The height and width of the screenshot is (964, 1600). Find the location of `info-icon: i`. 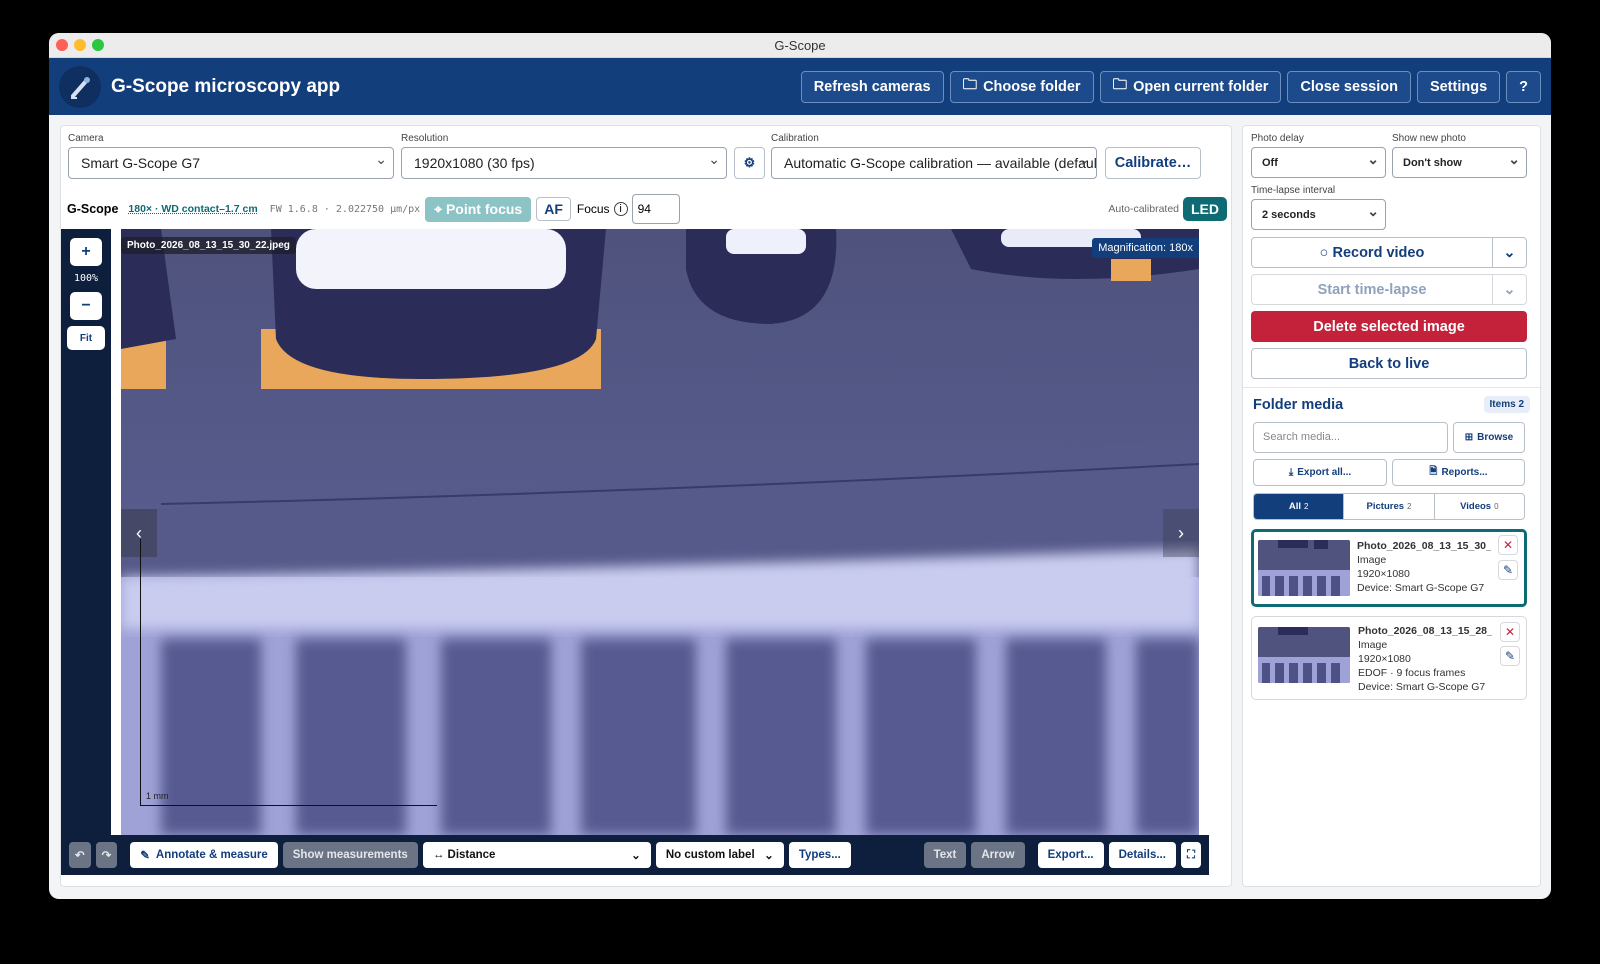

info-icon: i is located at coordinates (620, 209).